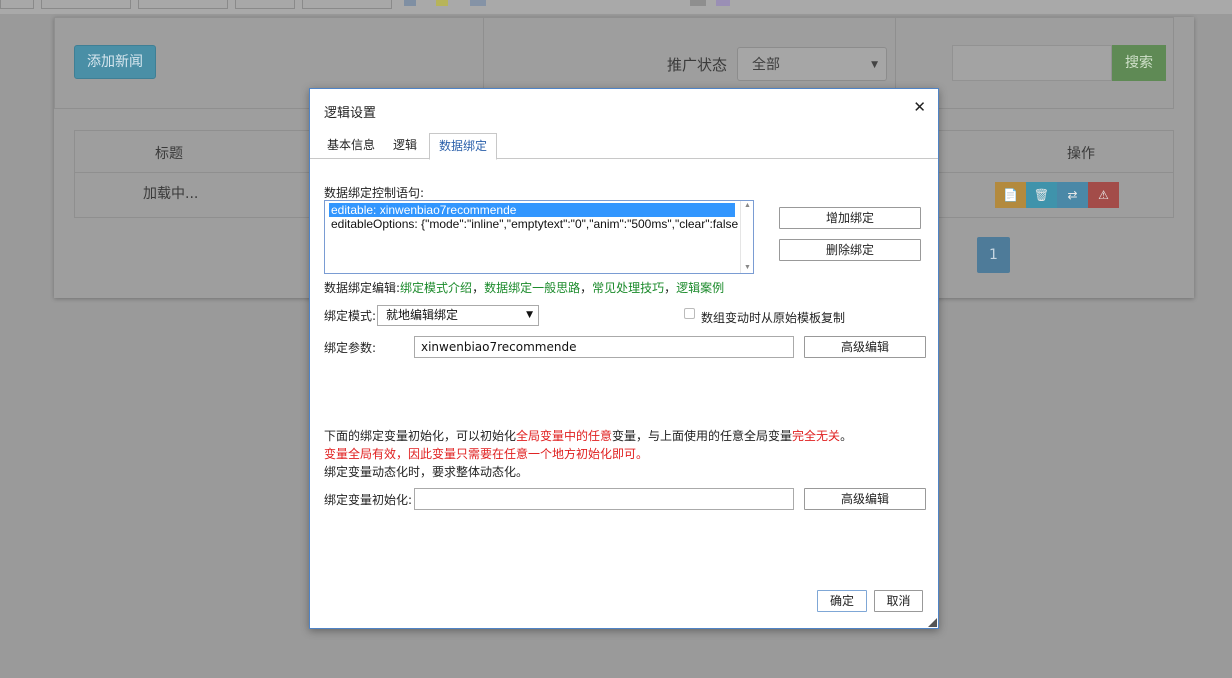  What do you see at coordinates (812, 64) in the screenshot?
I see `promo-status-select: 全部 ▼` at bounding box center [812, 64].